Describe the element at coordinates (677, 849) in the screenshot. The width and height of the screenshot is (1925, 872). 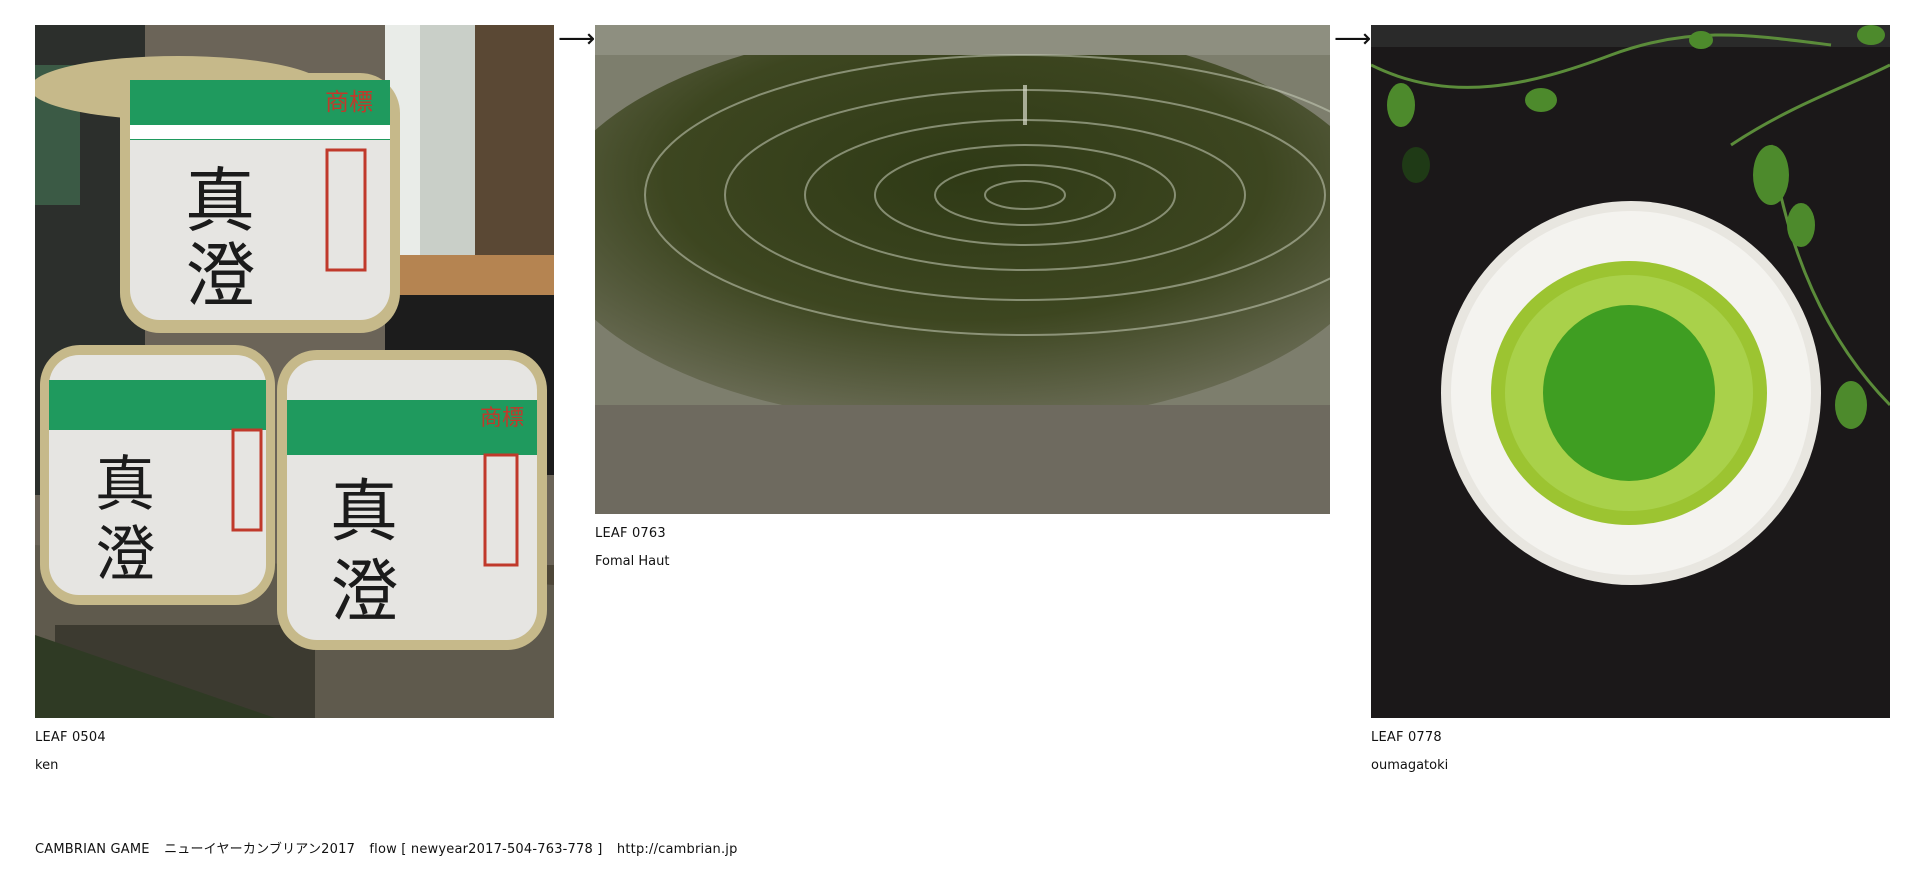
I see `footer-url-link: http://cambrian.jp` at that location.